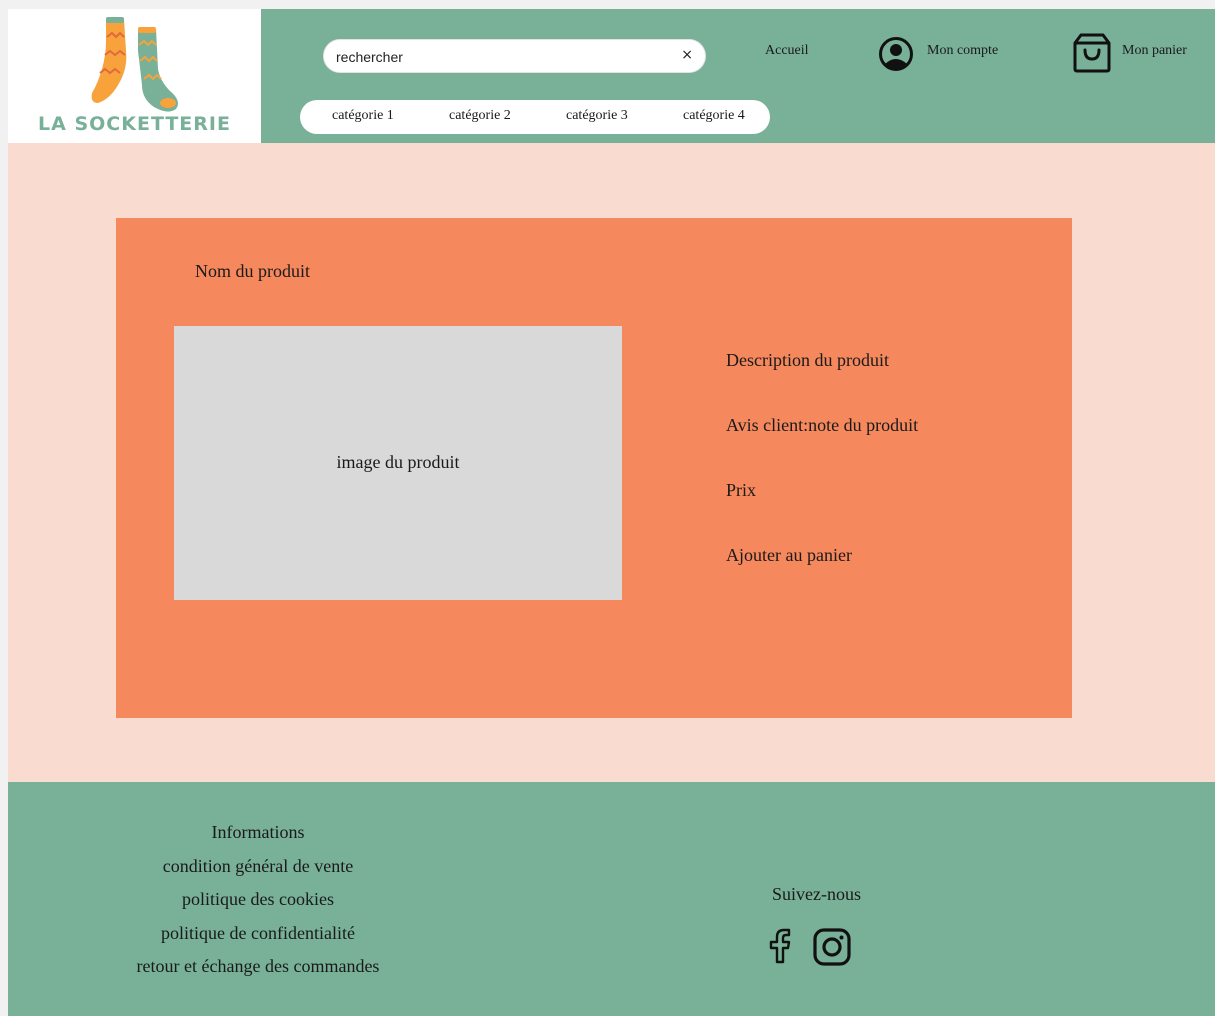  I want to click on category-link-1: catégorie 1, so click(363, 116).